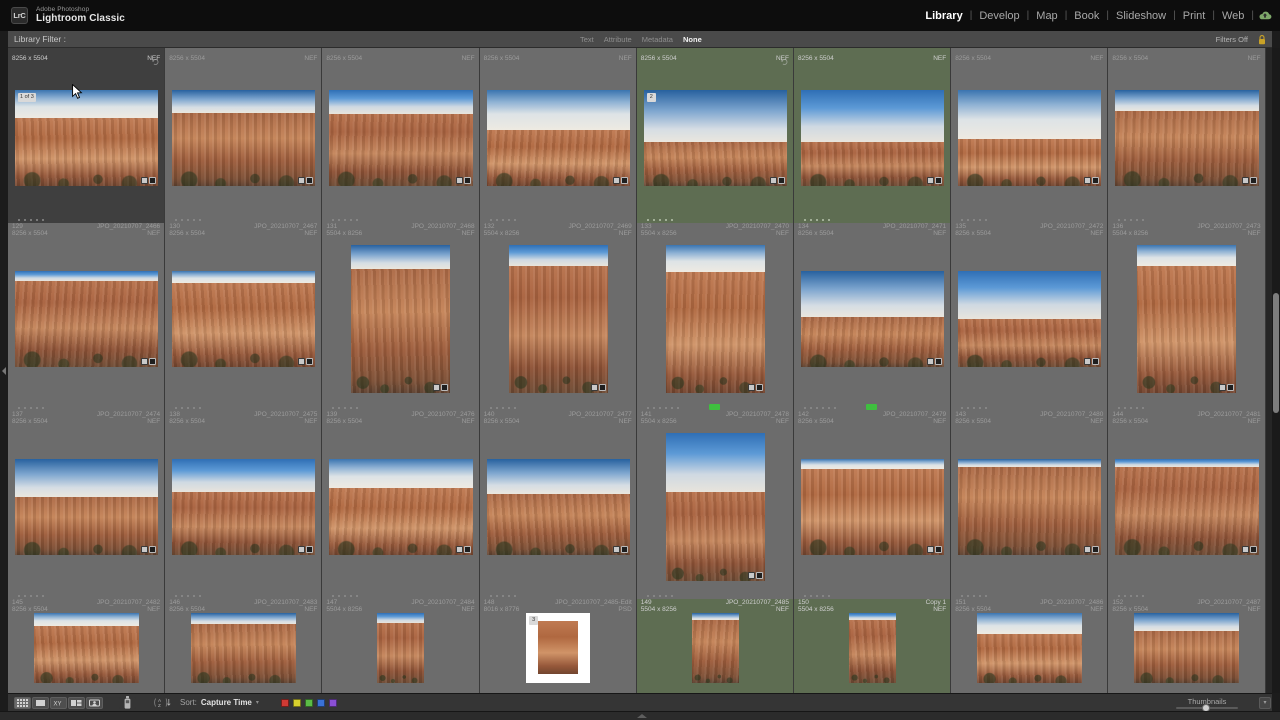 Image resolution: width=1280 pixels, height=720 pixels. Describe the element at coordinates (692, 39) in the screenshot. I see `filter-tab-none: None` at that location.